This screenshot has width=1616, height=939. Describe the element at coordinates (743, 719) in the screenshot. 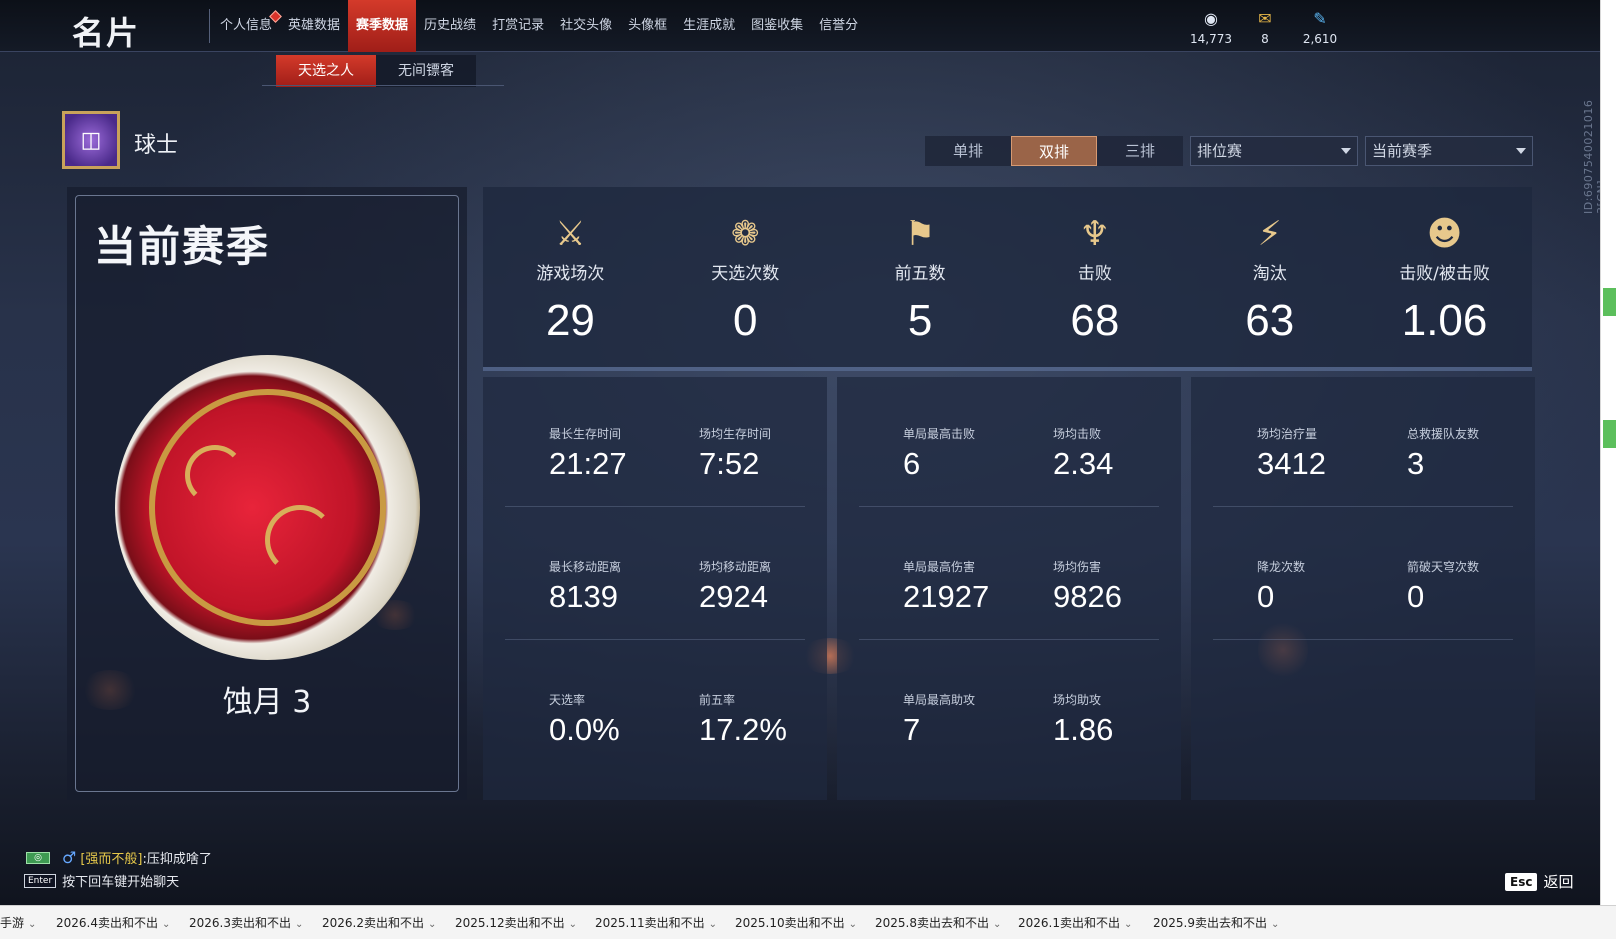

I see `stat-cell: 前五率 17.2%` at that location.